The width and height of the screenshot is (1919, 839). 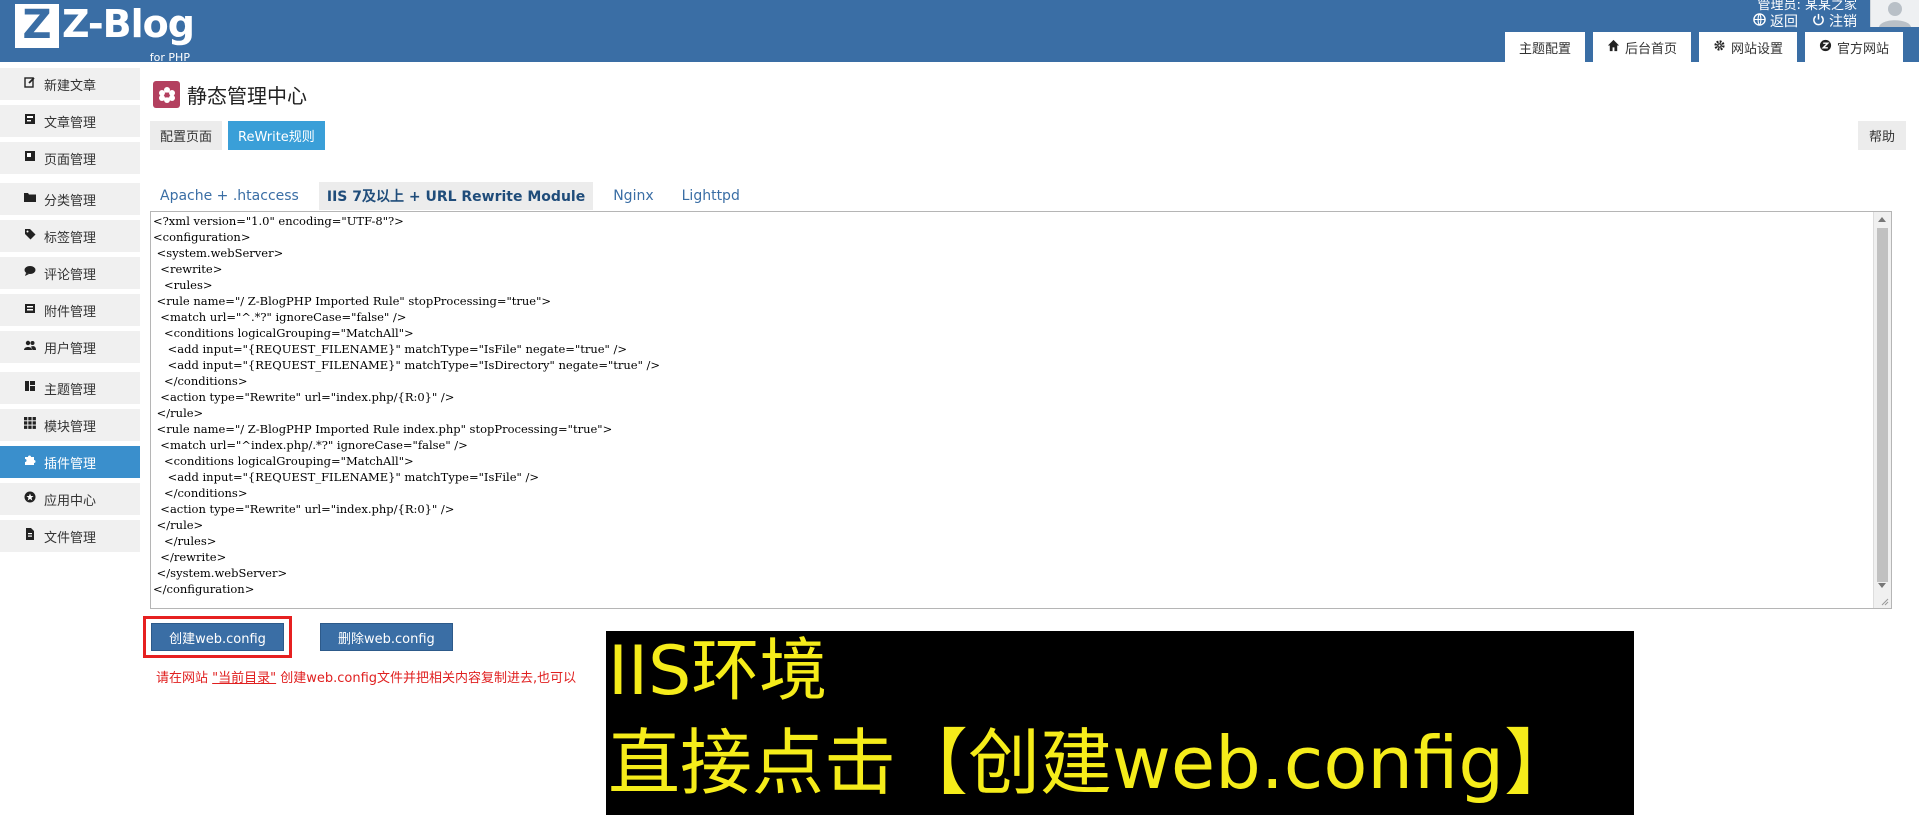 I want to click on tab-theme-config: 主题配置, so click(x=1544, y=47).